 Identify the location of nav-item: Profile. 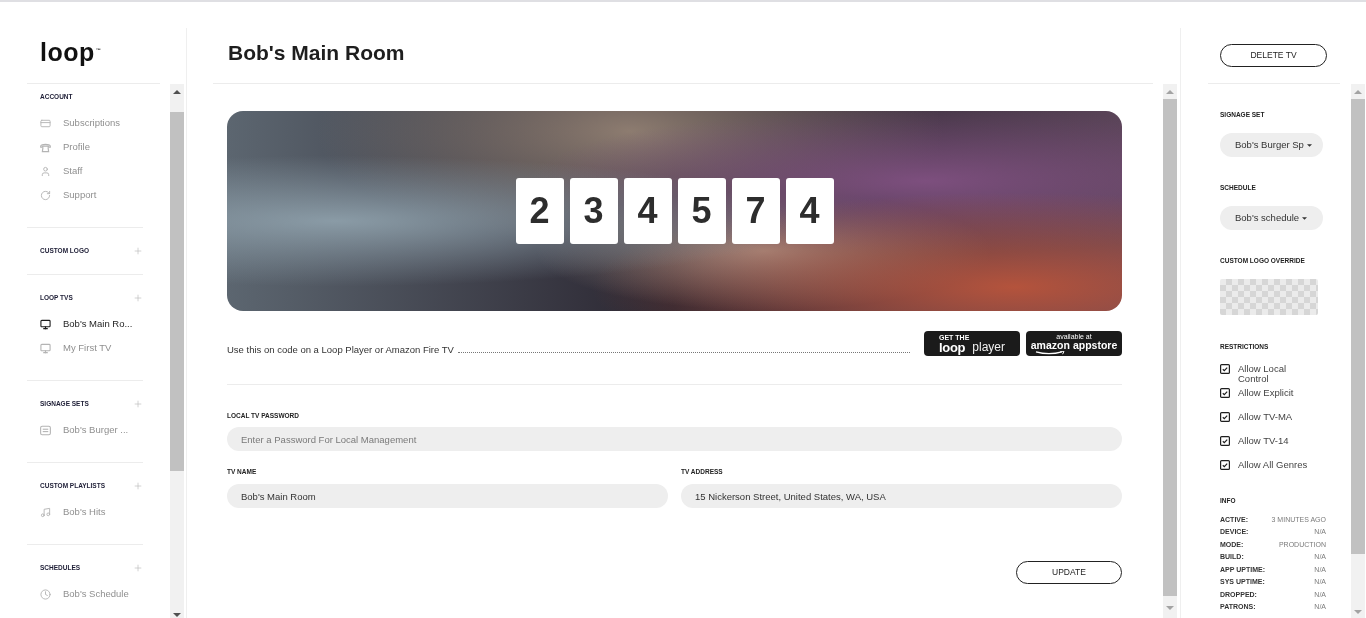
(76, 147).